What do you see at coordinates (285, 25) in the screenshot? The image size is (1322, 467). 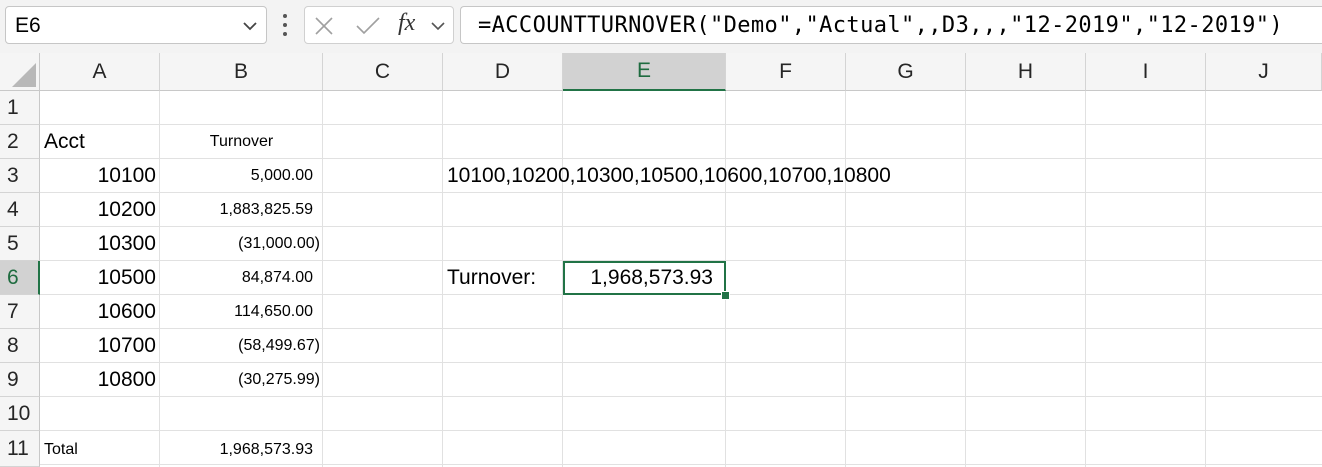 I see `more-options-icon` at bounding box center [285, 25].